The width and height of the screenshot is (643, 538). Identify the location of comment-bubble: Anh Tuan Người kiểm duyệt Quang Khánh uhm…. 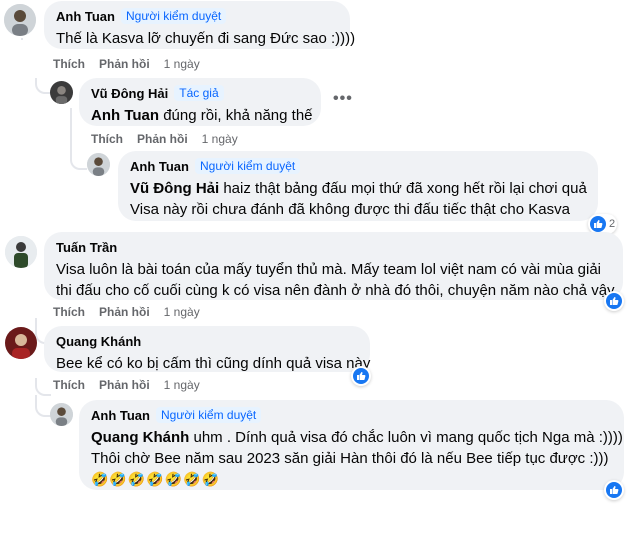
(351, 445).